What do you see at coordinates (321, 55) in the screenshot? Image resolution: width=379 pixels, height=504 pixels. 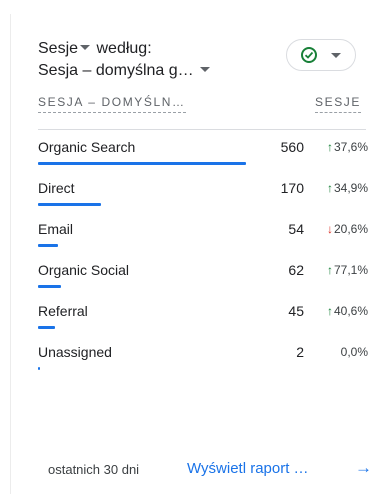 I see `status-menu-button` at bounding box center [321, 55].